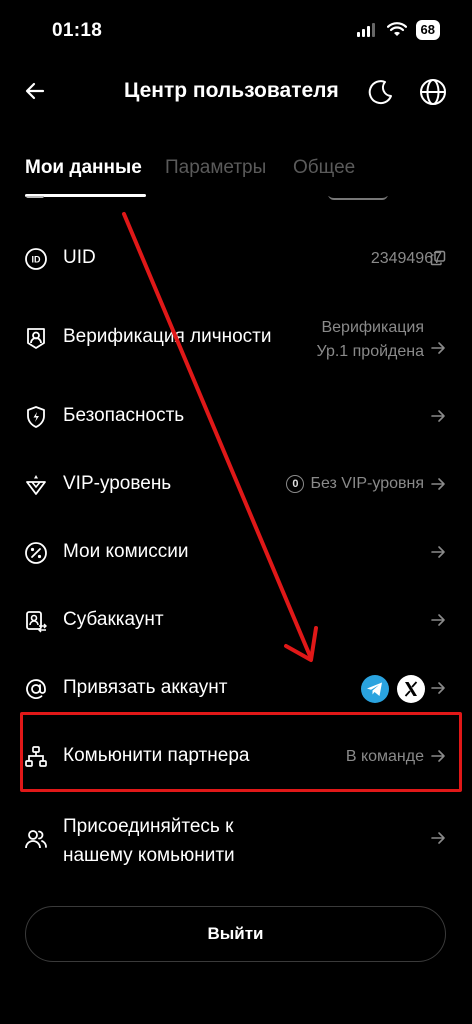  I want to click on wifi-icon, so click(396, 29).